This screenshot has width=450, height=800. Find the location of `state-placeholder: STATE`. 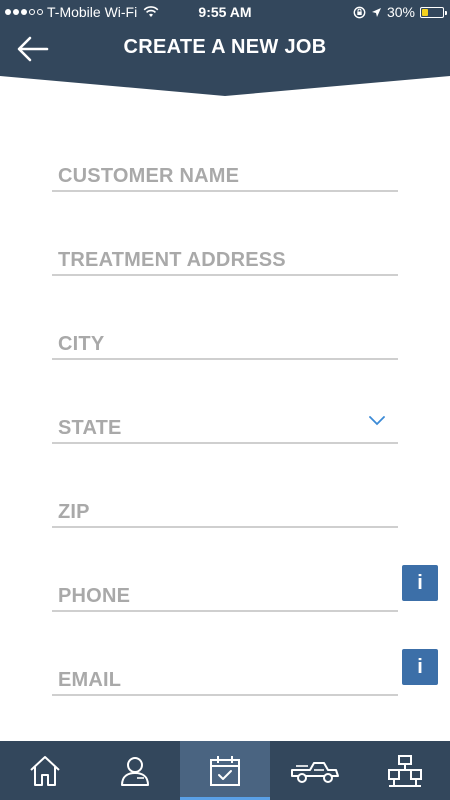

state-placeholder: STATE is located at coordinates (90, 428).